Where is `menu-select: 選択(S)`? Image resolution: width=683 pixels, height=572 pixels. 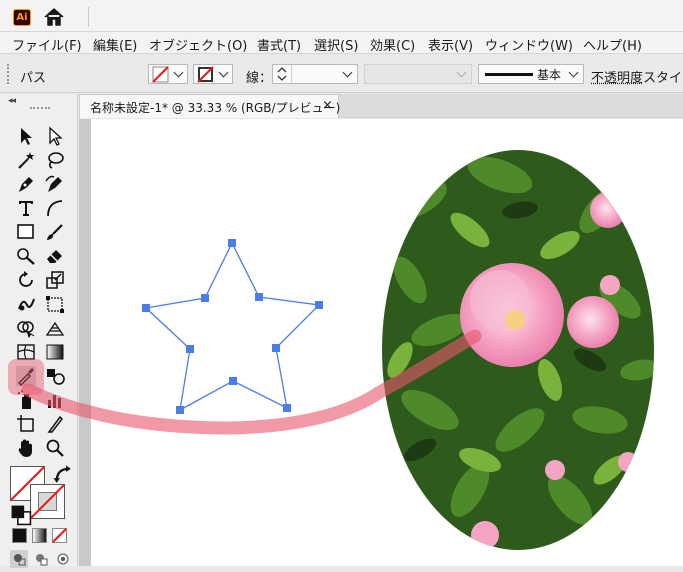
menu-select: 選択(S) is located at coordinates (336, 44).